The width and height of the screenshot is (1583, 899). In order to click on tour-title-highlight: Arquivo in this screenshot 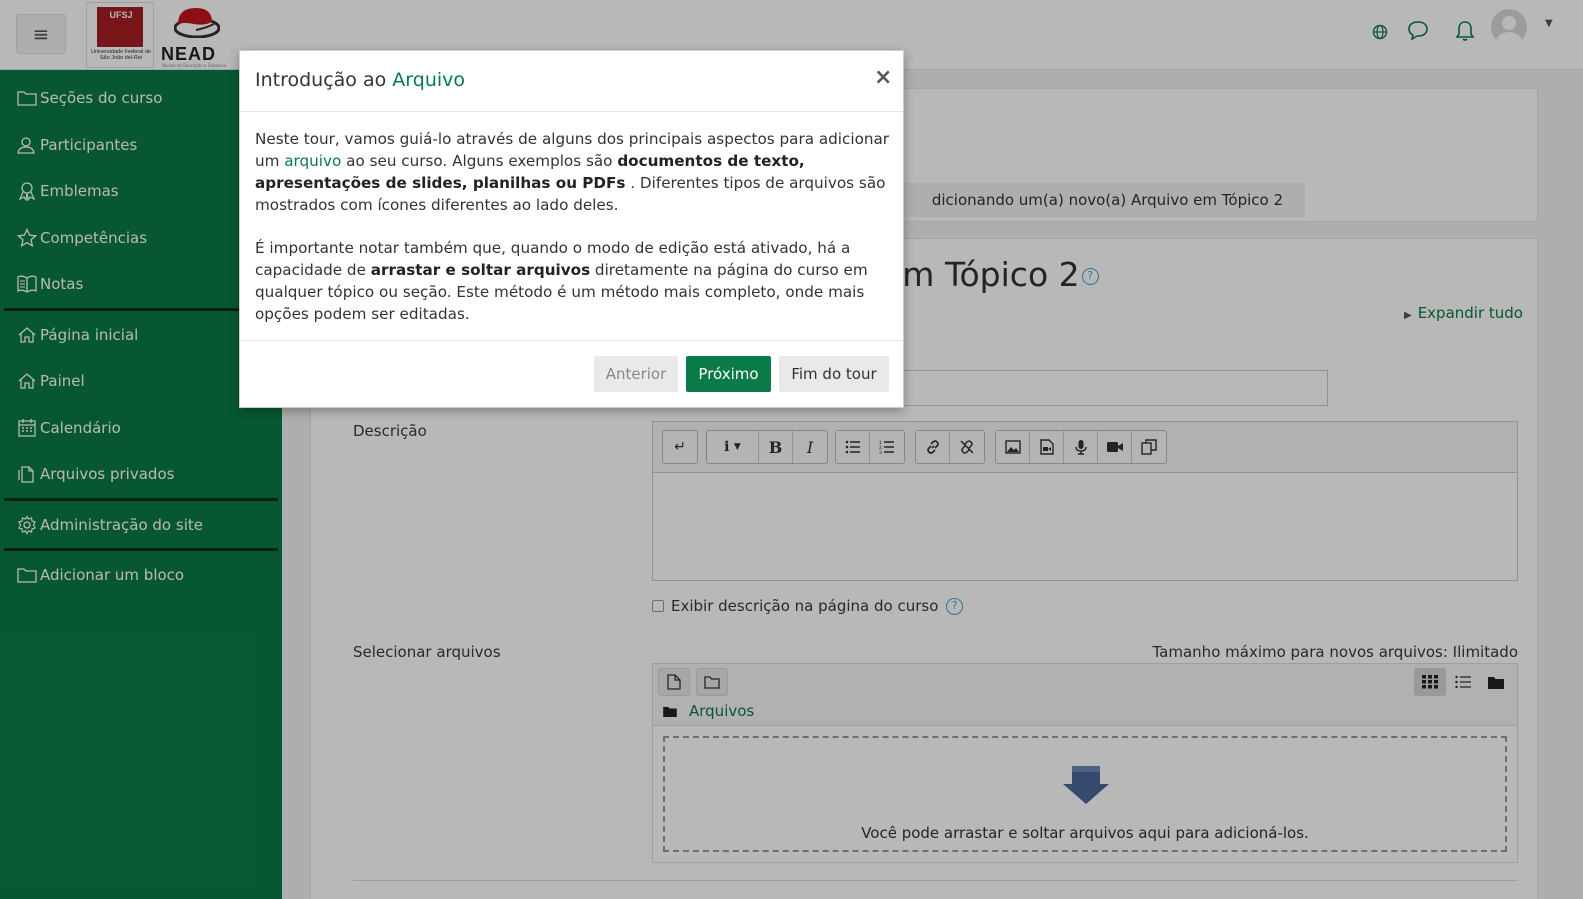, I will do `click(429, 80)`.